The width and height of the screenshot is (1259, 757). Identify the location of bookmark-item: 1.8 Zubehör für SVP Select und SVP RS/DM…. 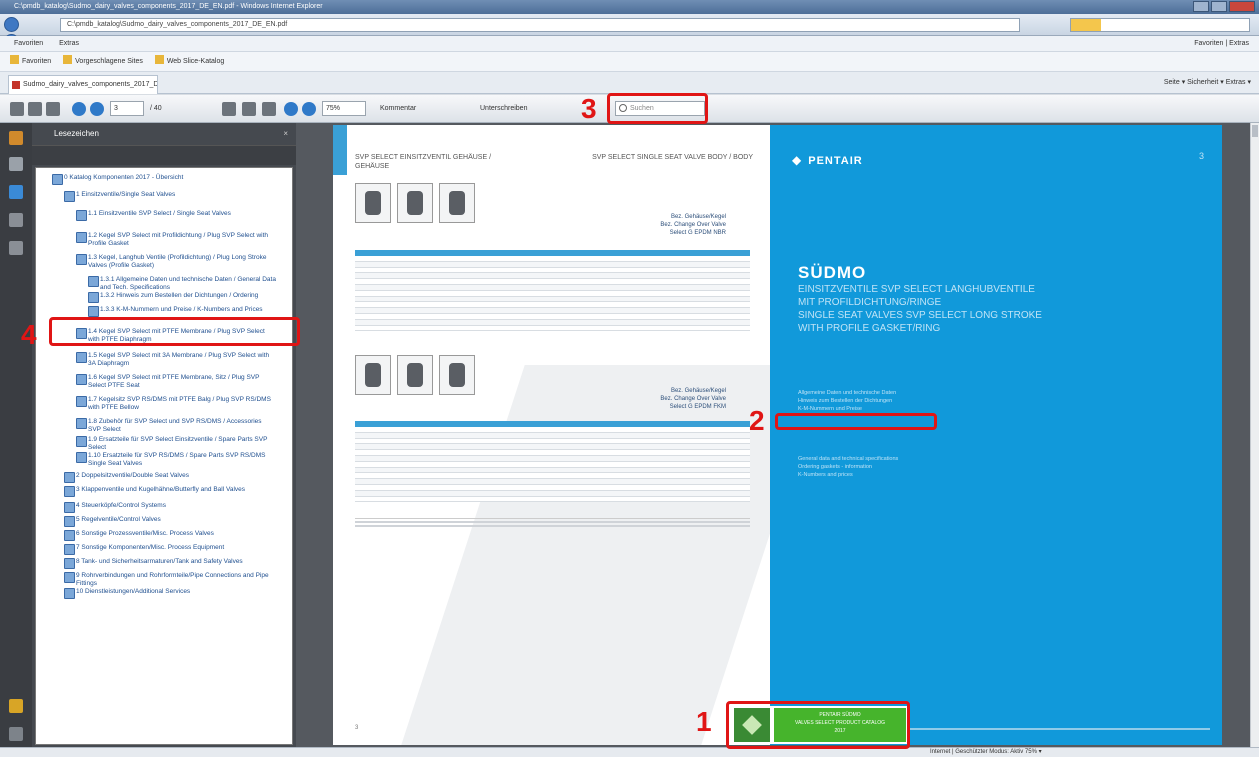
(176, 426).